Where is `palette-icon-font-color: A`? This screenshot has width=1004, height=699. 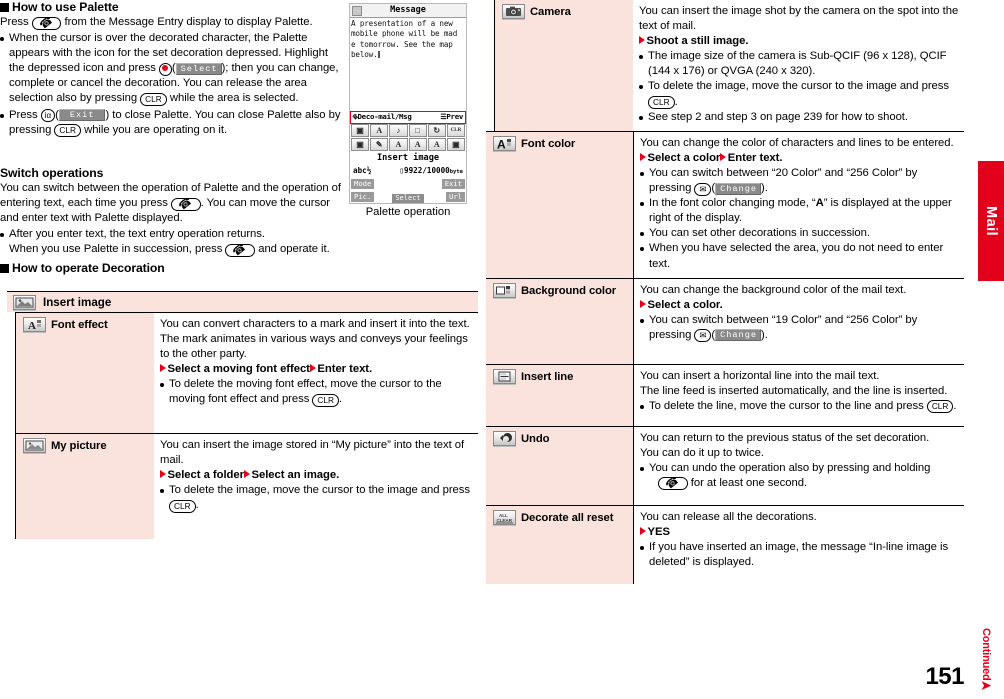 palette-icon-font-color: A is located at coordinates (398, 144).